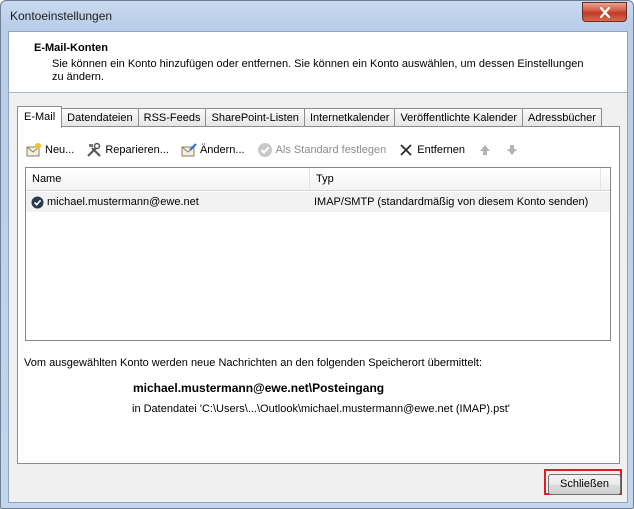 The image size is (634, 509). I want to click on window-title: Kontoeinstellungen, so click(61, 16).